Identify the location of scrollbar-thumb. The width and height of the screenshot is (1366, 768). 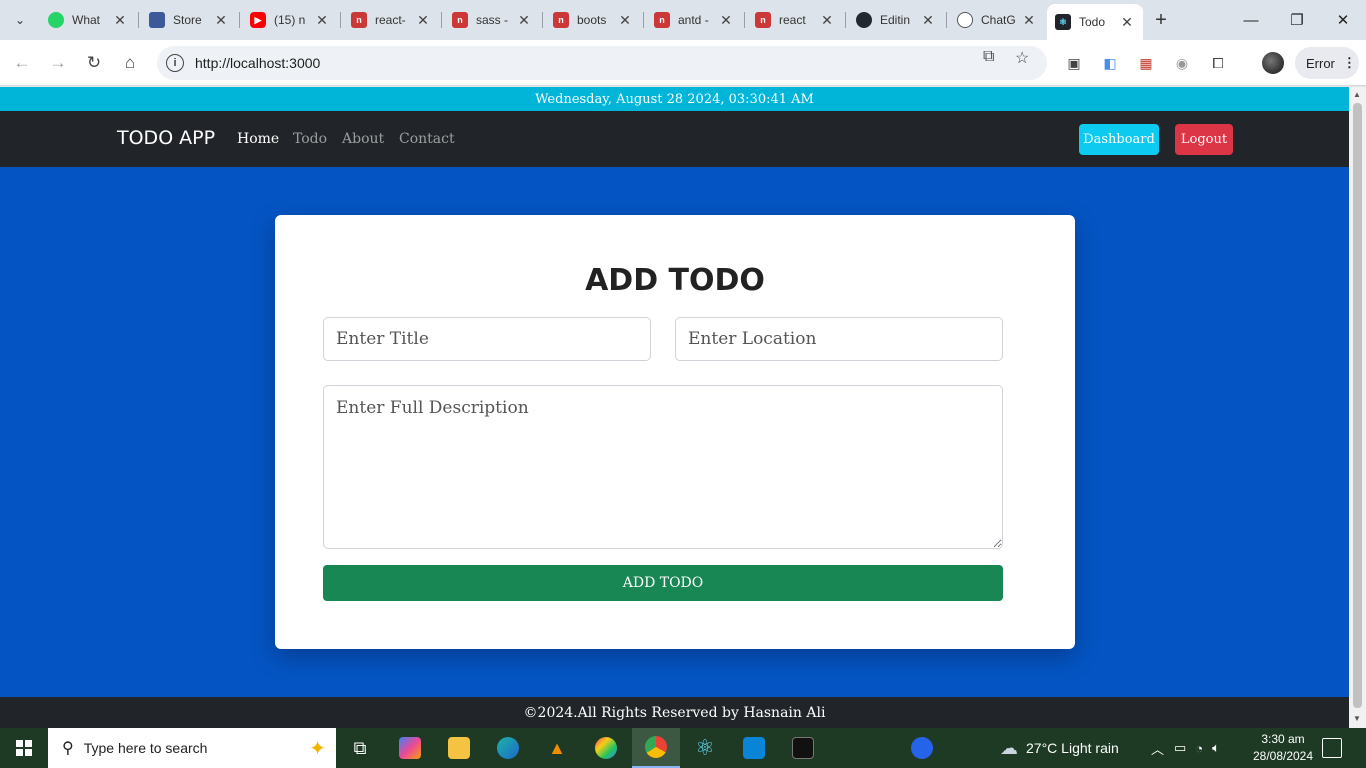
(1357, 405).